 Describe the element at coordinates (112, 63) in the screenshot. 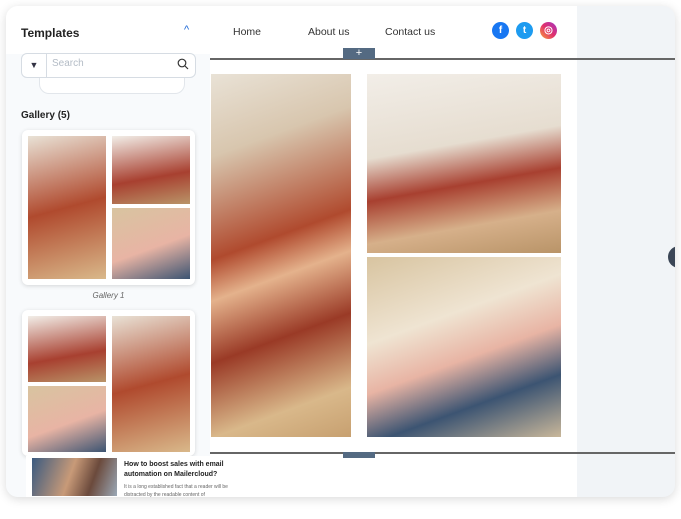

I see `search-input` at that location.